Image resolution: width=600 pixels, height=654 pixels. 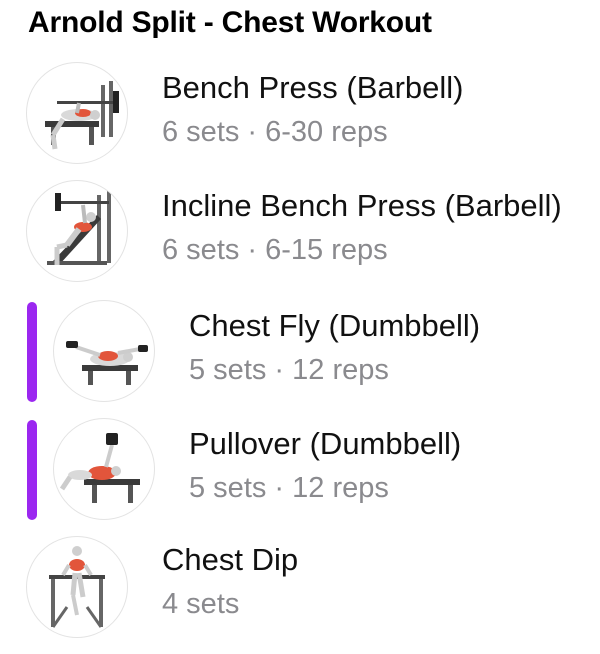 What do you see at coordinates (77, 587) in the screenshot?
I see `chest-dip-illustration-icon` at bounding box center [77, 587].